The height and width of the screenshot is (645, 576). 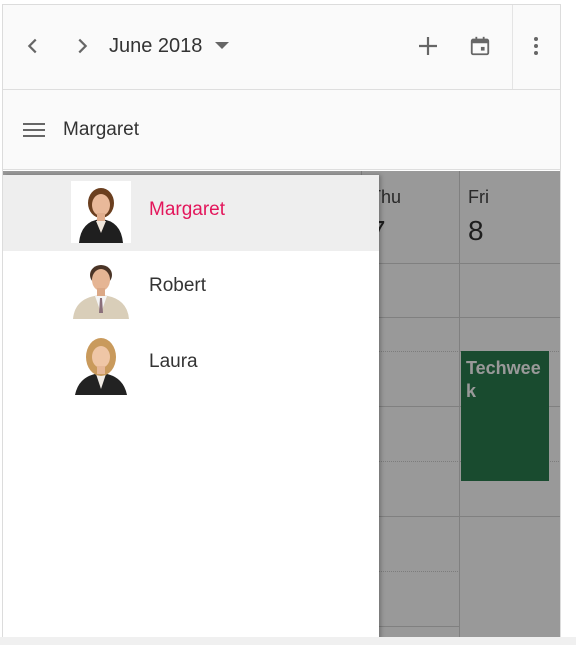 I want to click on today-button, so click(x=480, y=46).